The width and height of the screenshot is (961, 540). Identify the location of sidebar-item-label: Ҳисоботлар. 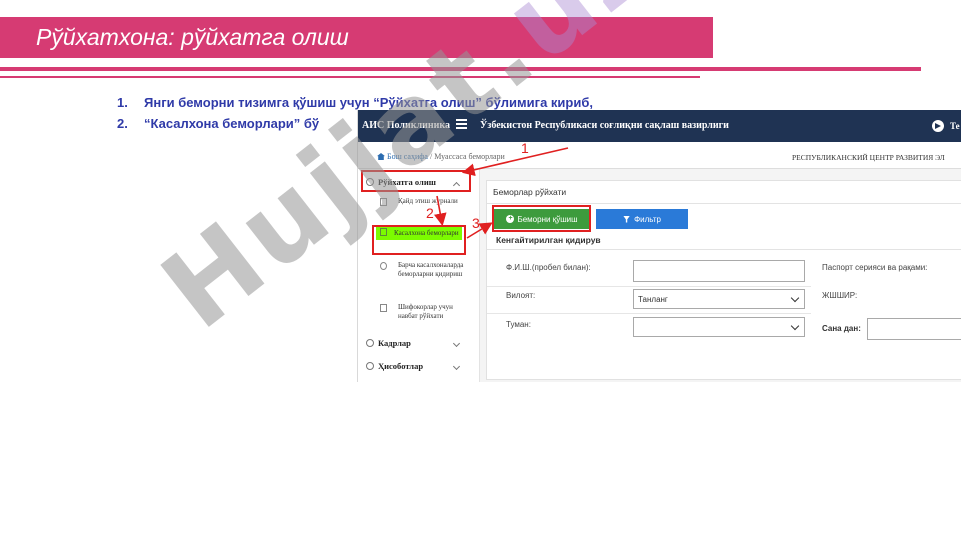
(401, 366).